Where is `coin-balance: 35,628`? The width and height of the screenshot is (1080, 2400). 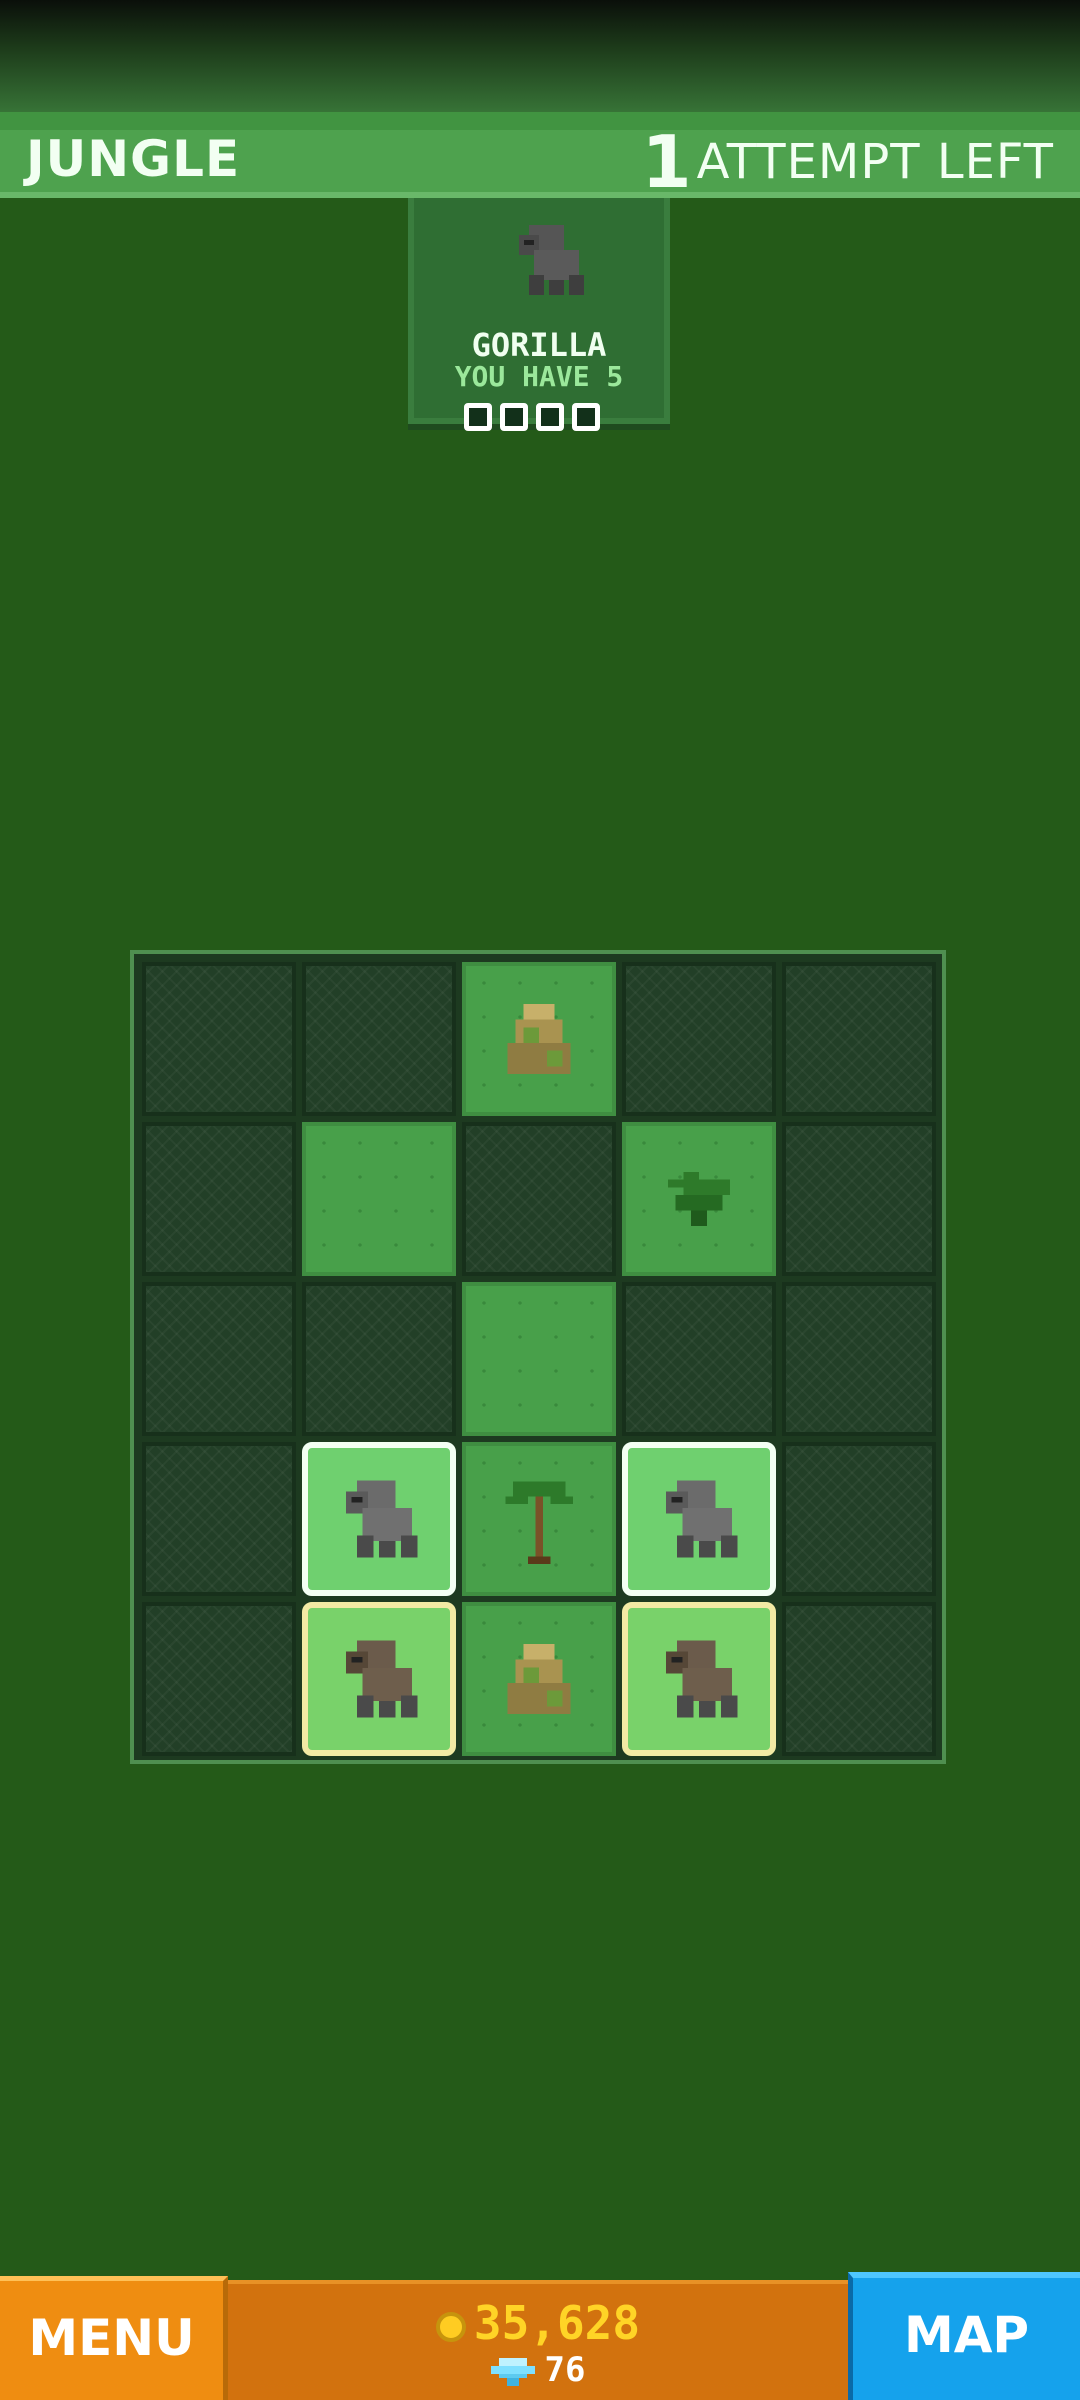
coin-balance: 35,628 is located at coordinates (538, 2323).